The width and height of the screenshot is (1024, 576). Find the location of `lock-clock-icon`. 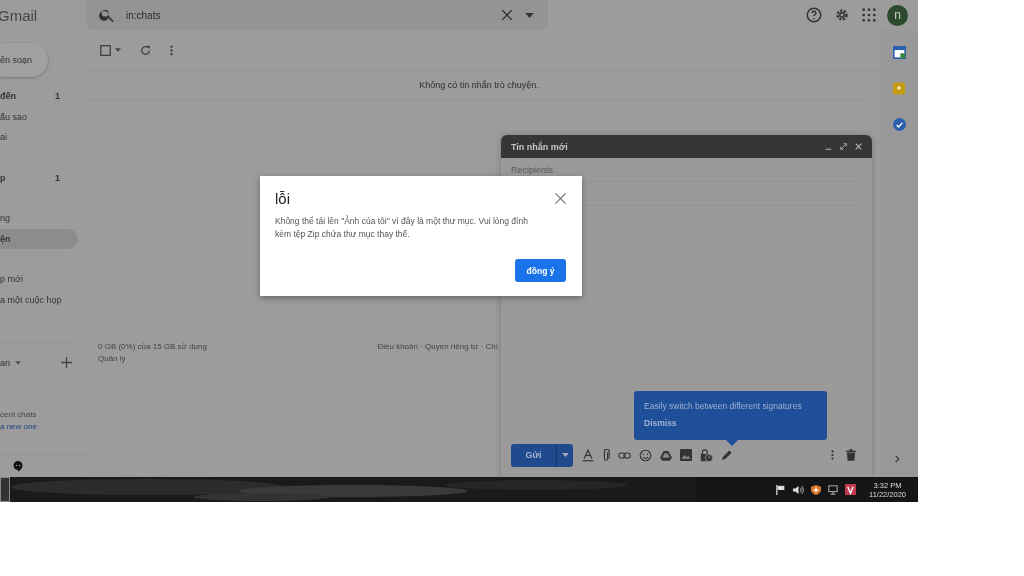

lock-clock-icon is located at coordinates (706, 455).